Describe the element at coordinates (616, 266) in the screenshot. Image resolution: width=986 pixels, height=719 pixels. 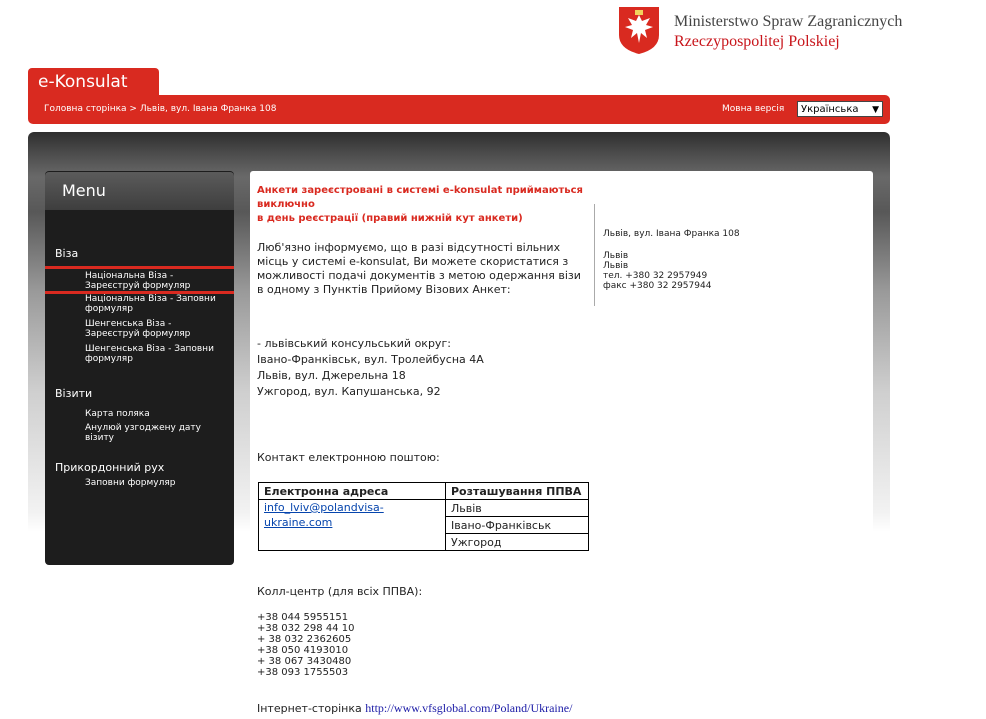
I see `address-city-2: Львів` at that location.